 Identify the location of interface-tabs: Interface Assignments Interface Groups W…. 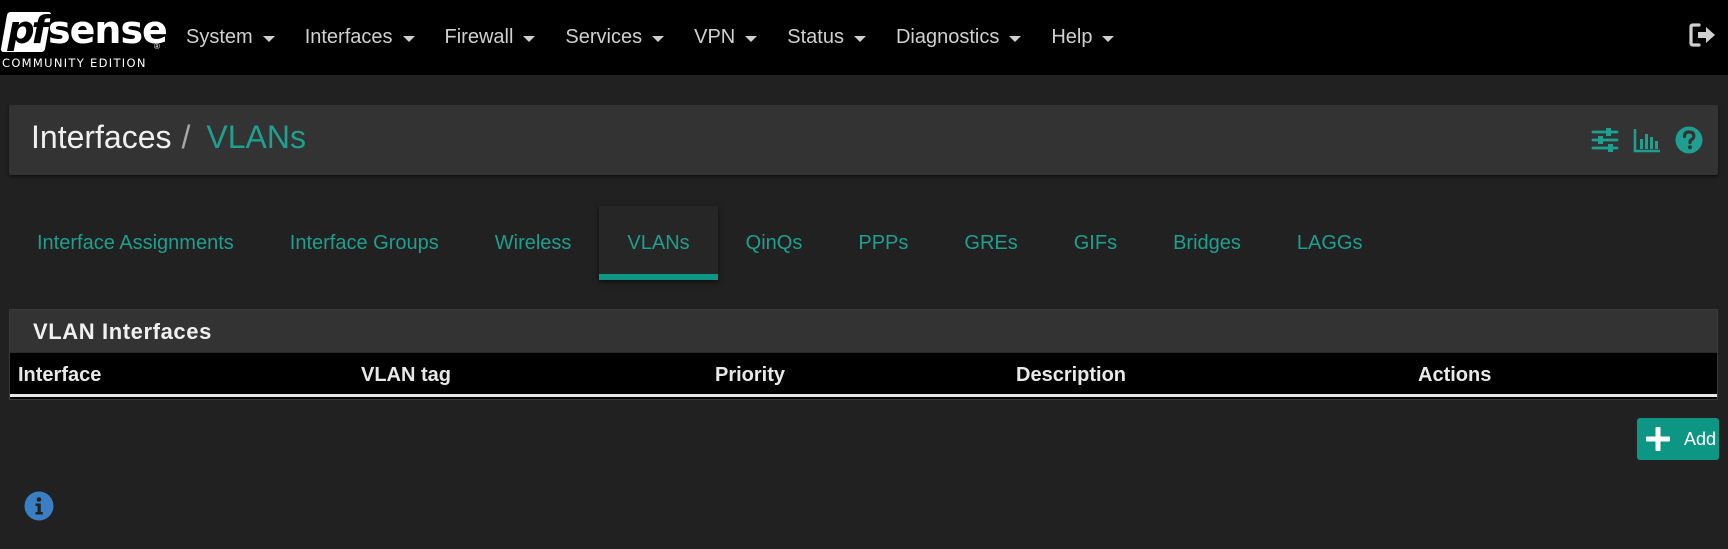
(699, 243).